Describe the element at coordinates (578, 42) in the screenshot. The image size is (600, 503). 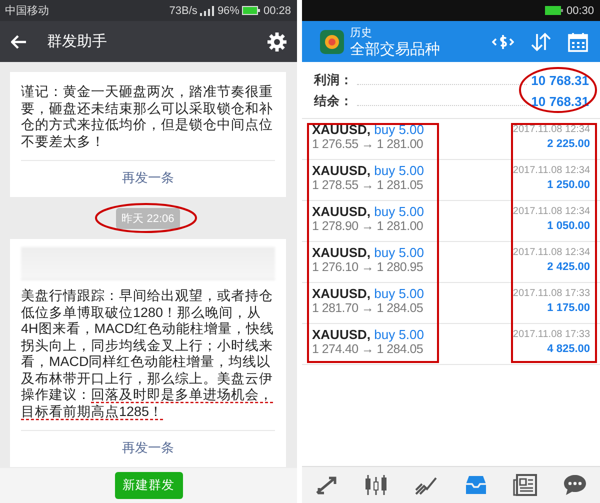
I see `calendar-icon` at that location.